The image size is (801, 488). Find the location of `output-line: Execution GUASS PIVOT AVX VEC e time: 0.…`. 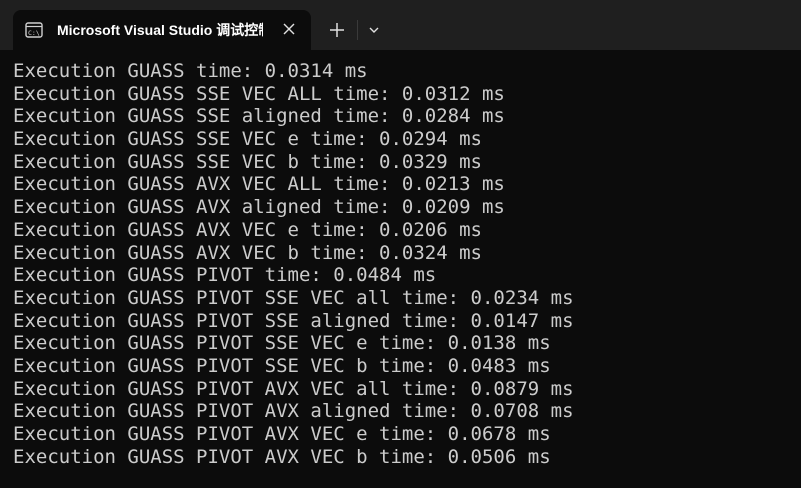

output-line: Execution GUASS PIVOT AVX VEC e time: 0.… is located at coordinates (282, 434).